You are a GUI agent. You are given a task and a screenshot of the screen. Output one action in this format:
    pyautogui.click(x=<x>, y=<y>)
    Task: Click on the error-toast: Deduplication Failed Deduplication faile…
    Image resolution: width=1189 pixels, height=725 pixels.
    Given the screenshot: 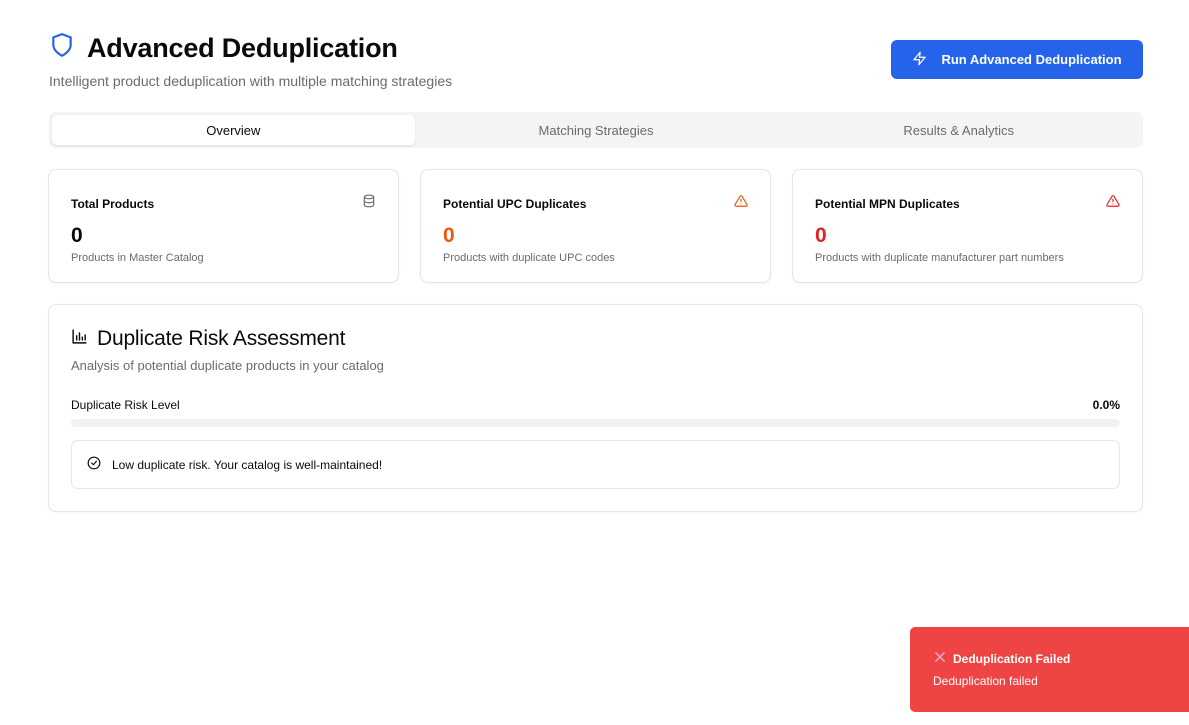 What is the action you would take?
    pyautogui.click(x=1049, y=669)
    